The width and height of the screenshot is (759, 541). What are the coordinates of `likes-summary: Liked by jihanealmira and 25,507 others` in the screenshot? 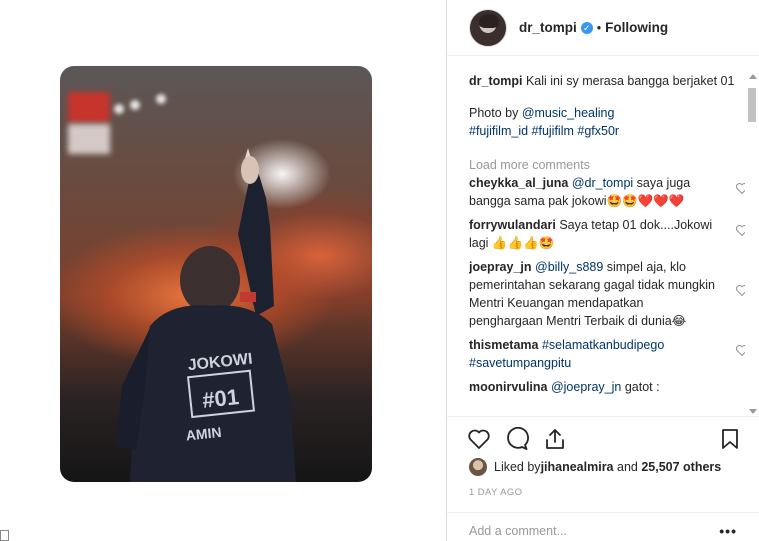 It's located at (595, 467).